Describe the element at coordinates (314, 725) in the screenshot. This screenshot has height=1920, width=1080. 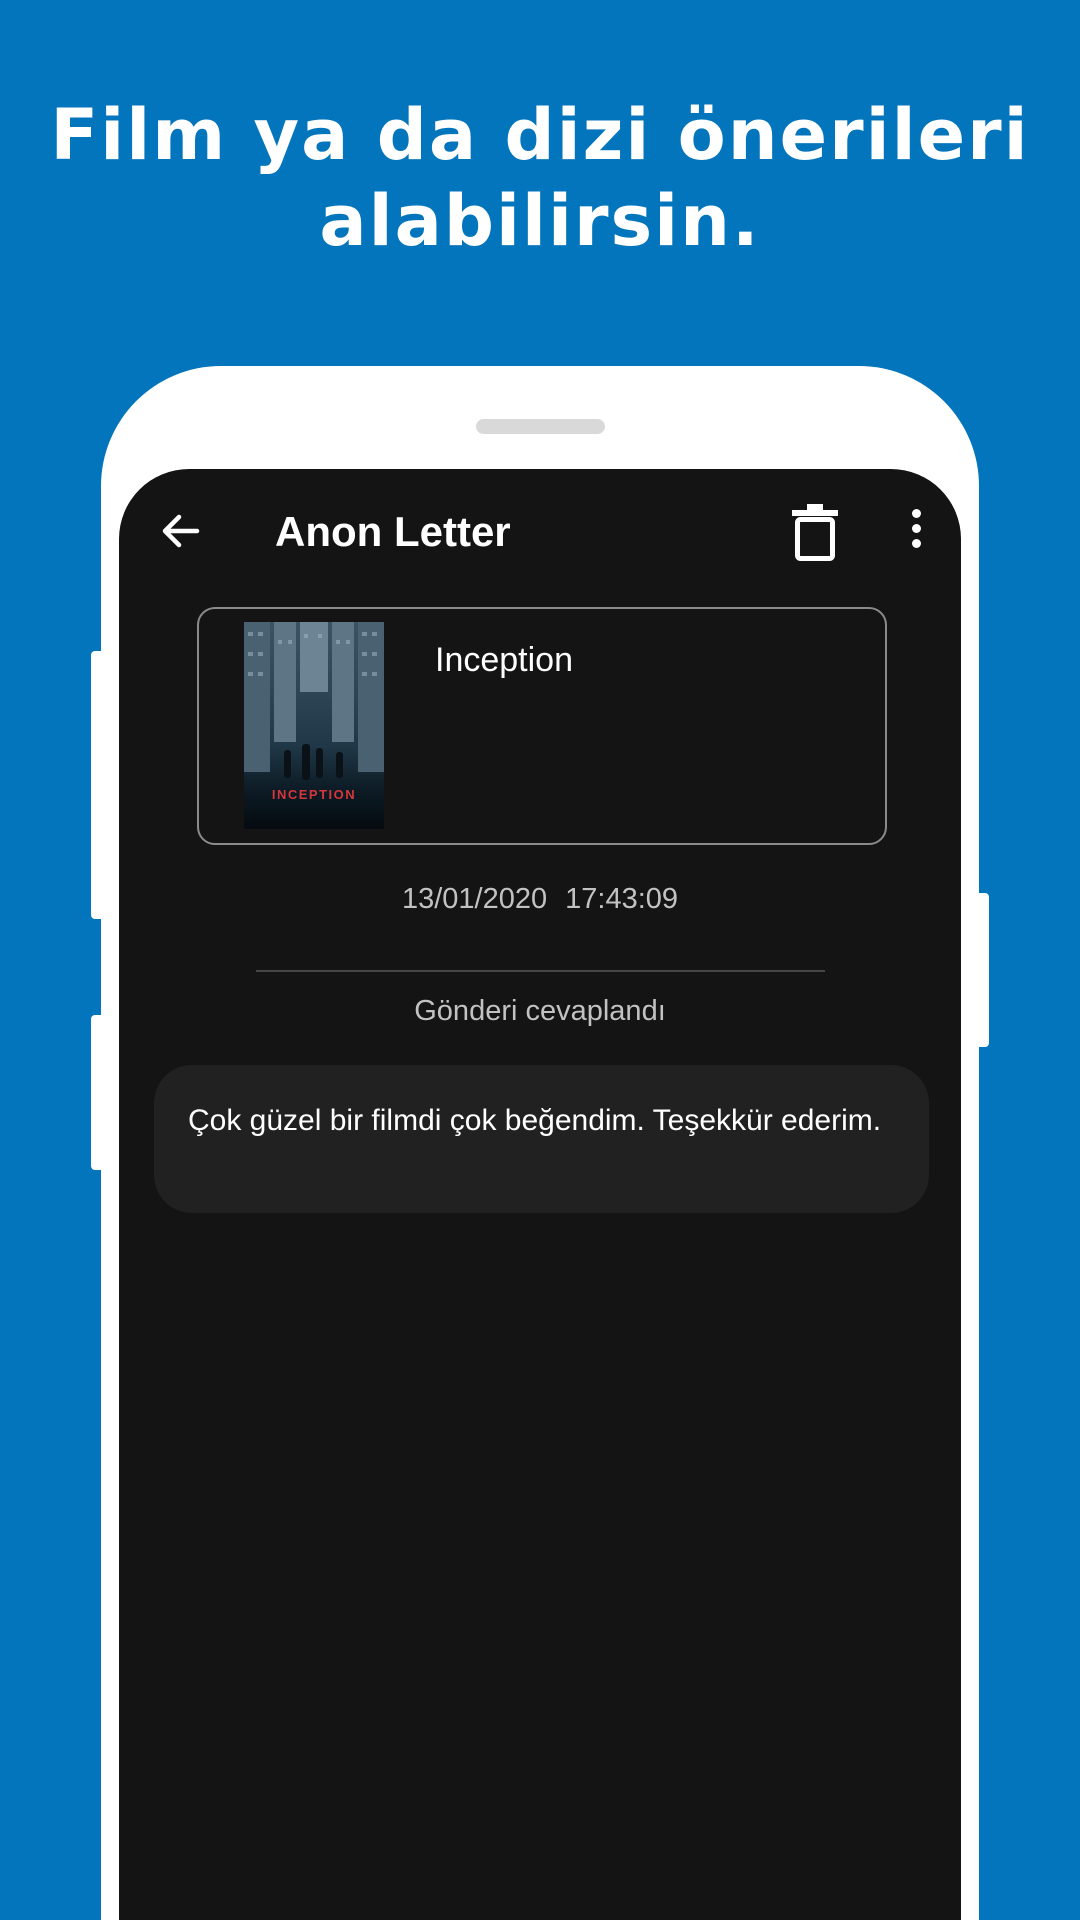
I see `movie-poster: INCEPTION` at that location.